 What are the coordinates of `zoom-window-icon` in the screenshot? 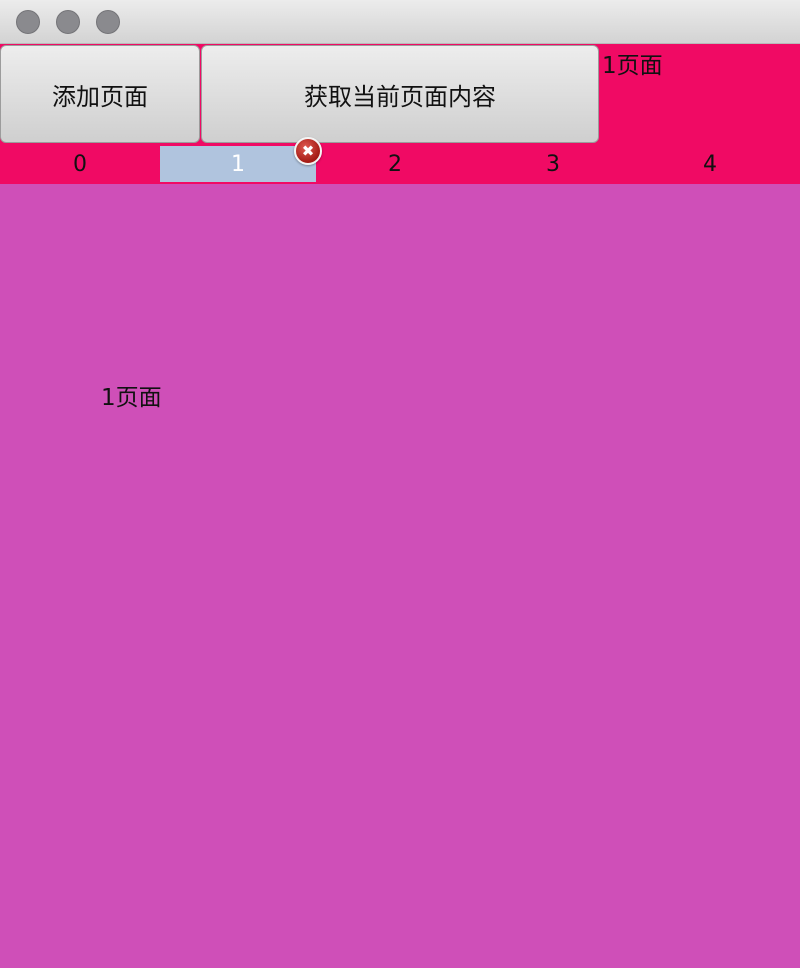 It's located at (108, 22).